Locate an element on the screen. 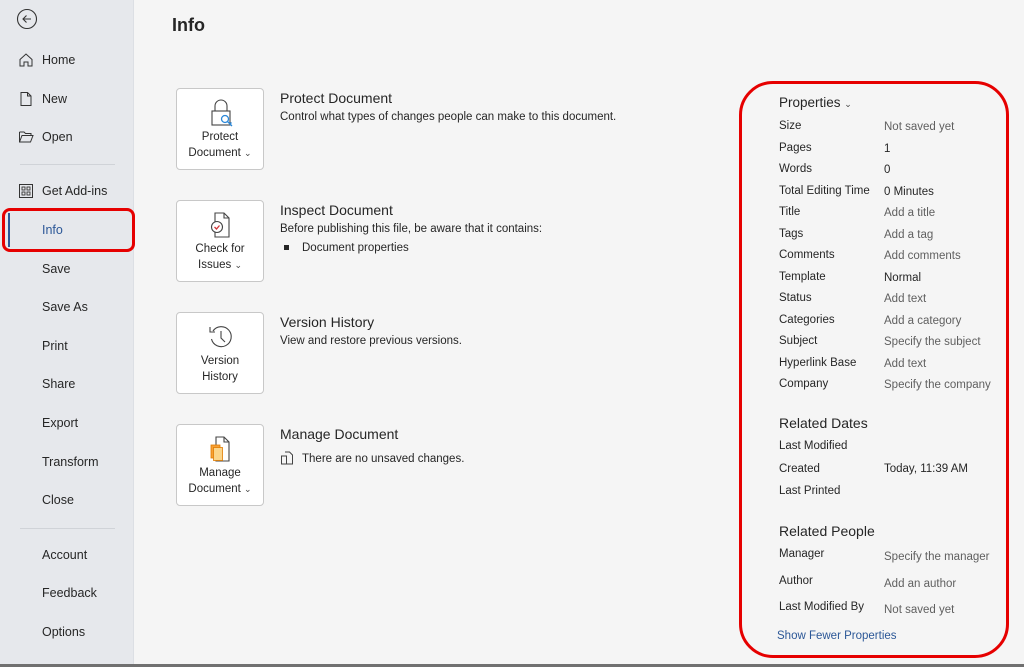  back-arrow-icon is located at coordinates (27, 19).